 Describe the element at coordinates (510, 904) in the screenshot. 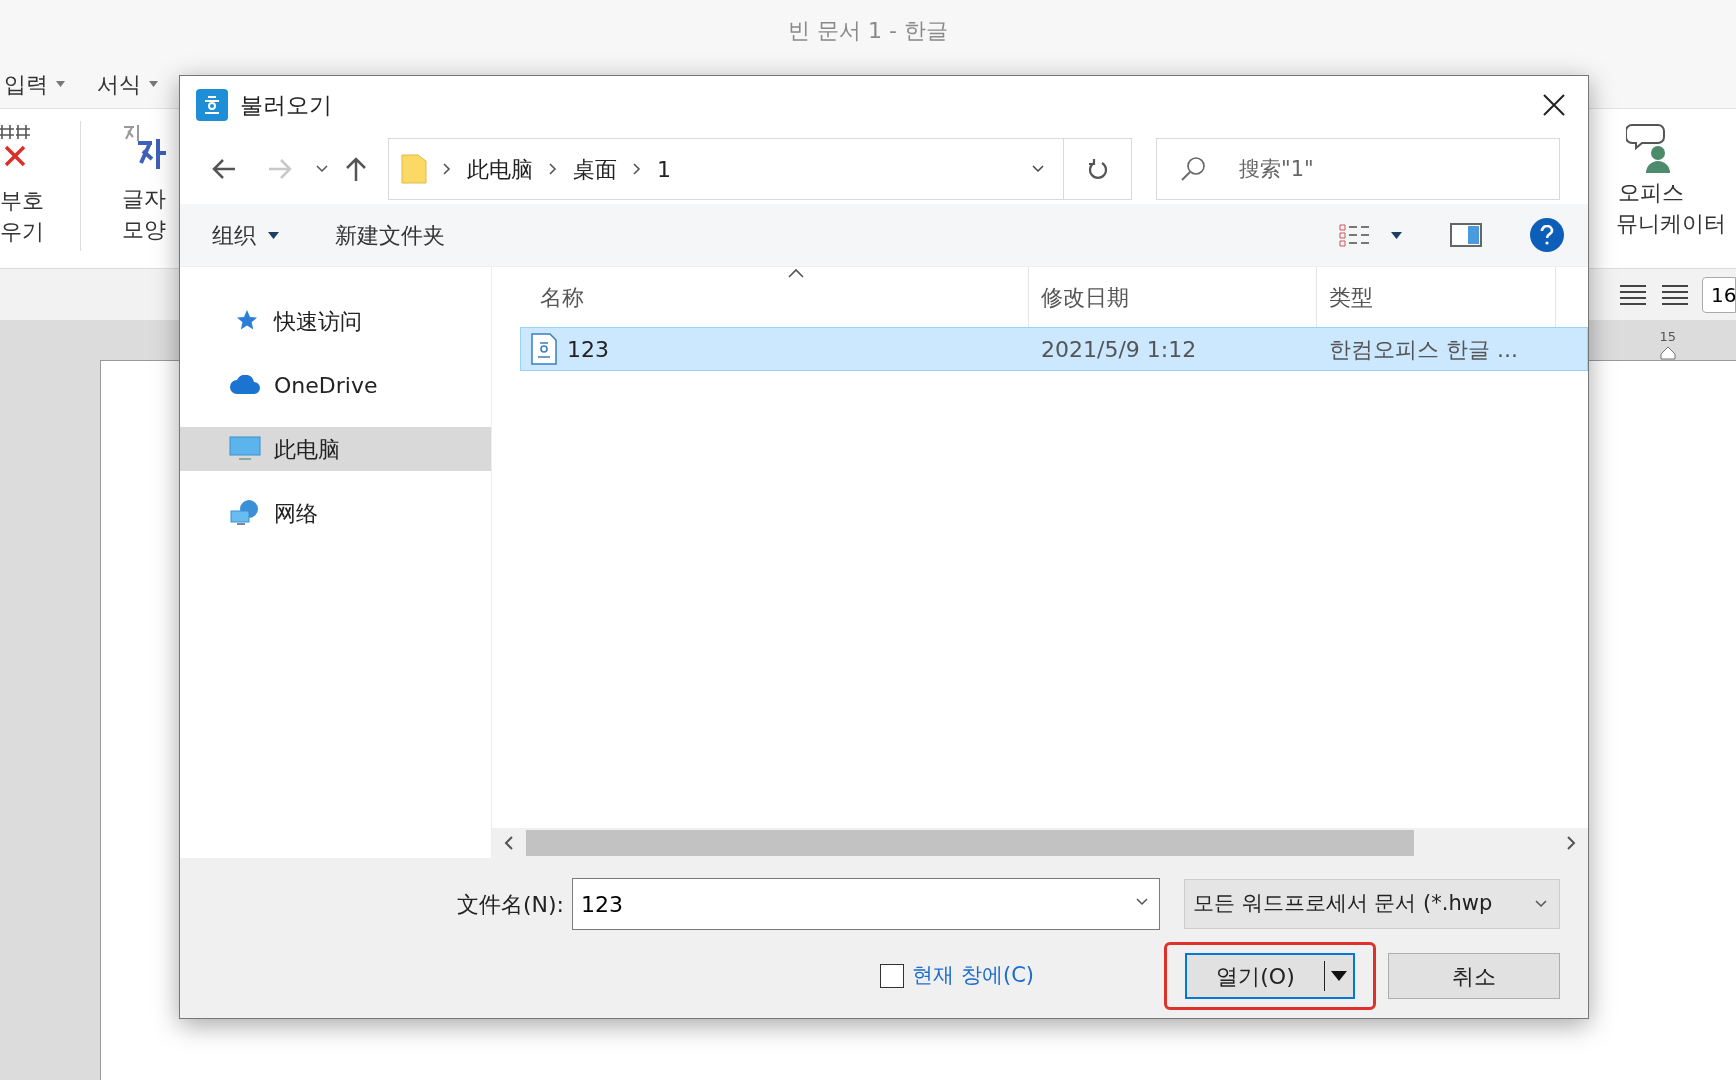

I see `filename-label: 文件名(N):` at that location.